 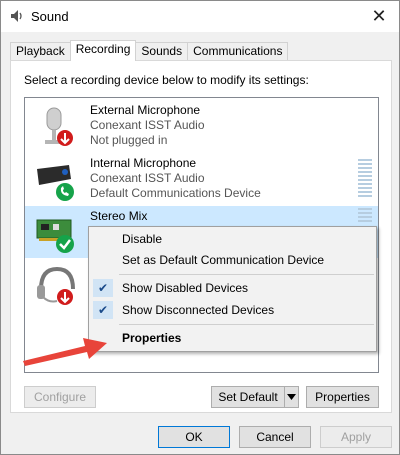 What do you see at coordinates (65, 352) in the screenshot?
I see `annotation-arrow-icon` at bounding box center [65, 352].